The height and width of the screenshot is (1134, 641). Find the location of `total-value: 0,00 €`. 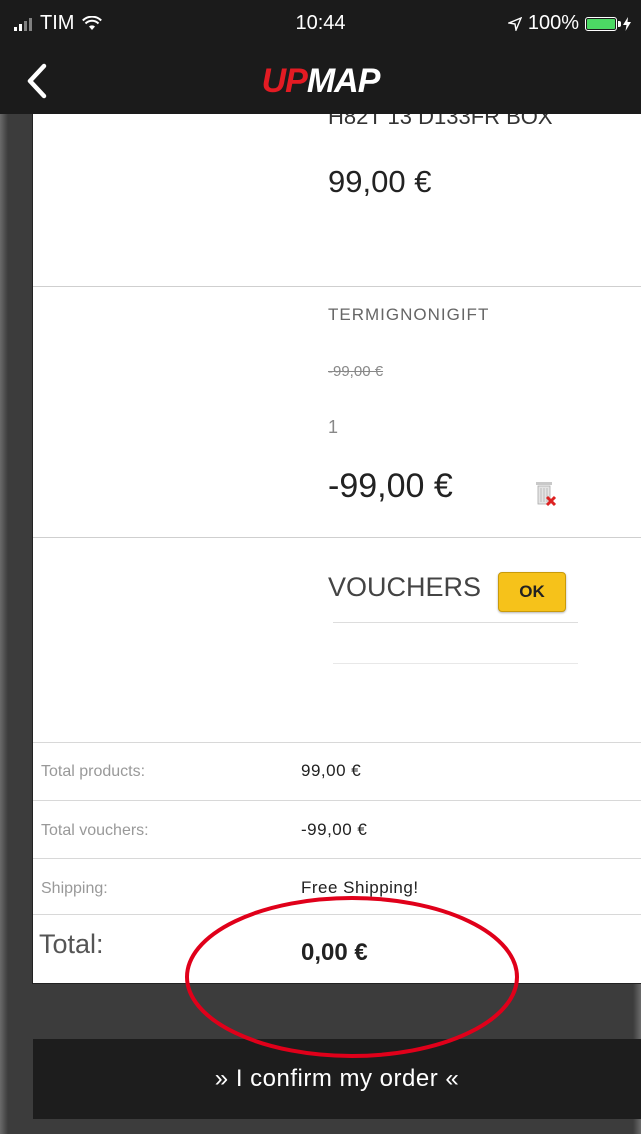

total-value: 0,00 € is located at coordinates (334, 952).